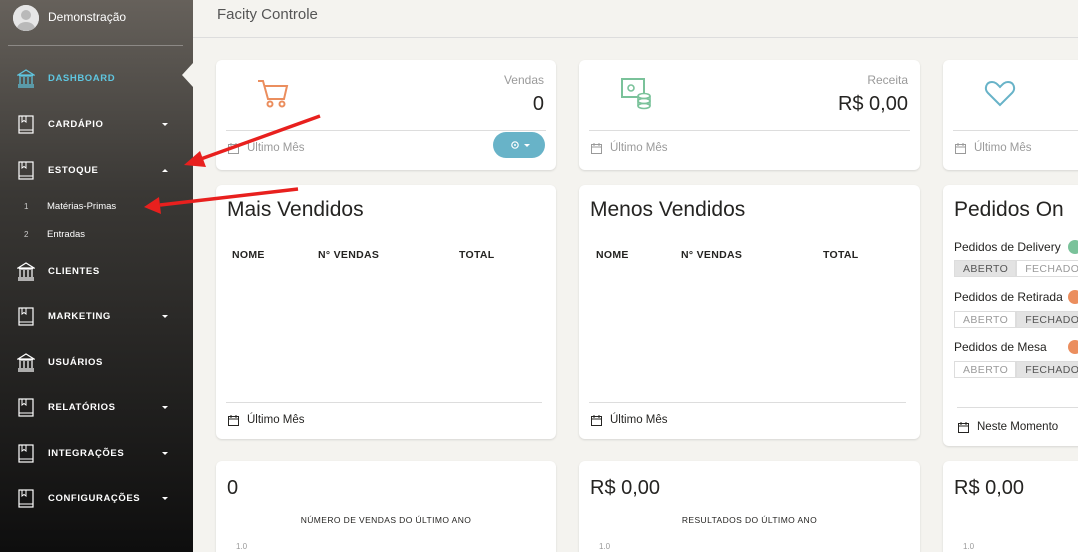 Image resolution: width=1078 pixels, height=552 pixels. I want to click on subitem-number: 2, so click(26, 234).